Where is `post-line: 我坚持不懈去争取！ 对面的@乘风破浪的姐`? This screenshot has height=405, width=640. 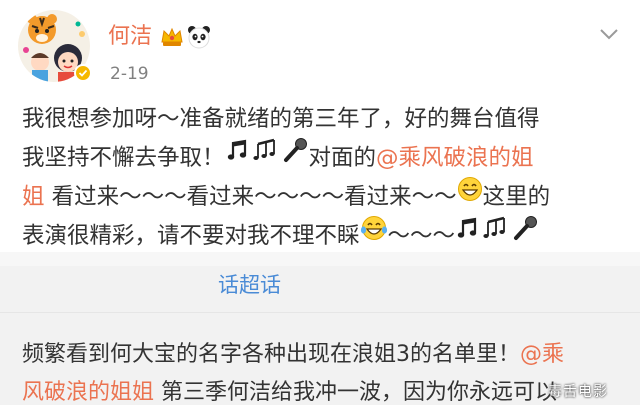
post-line: 我坚持不懈去争取！ 对面的@乘风破浪的姐 is located at coordinates (322, 157).